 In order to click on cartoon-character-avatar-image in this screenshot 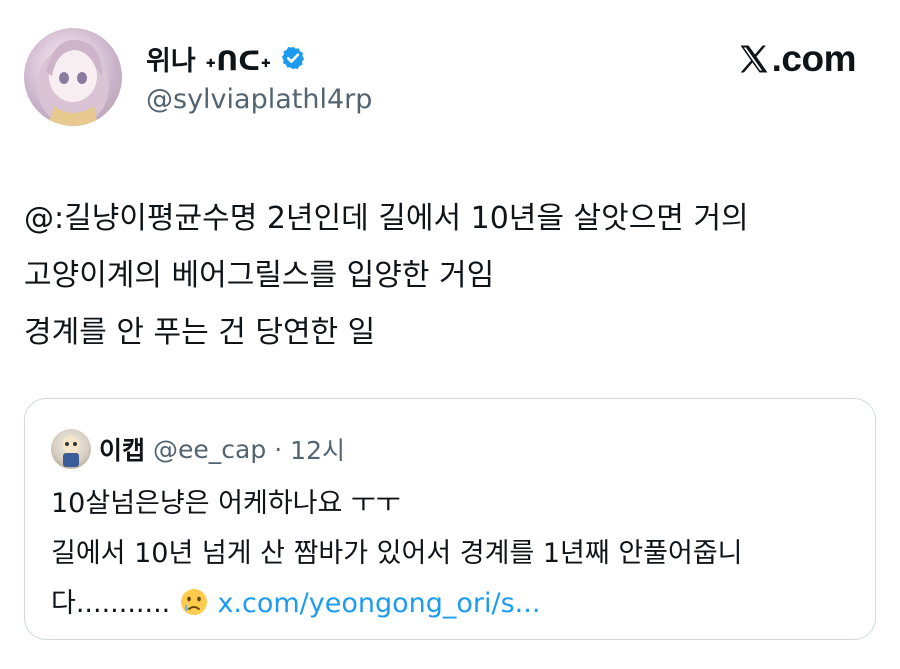, I will do `click(71, 451)`.